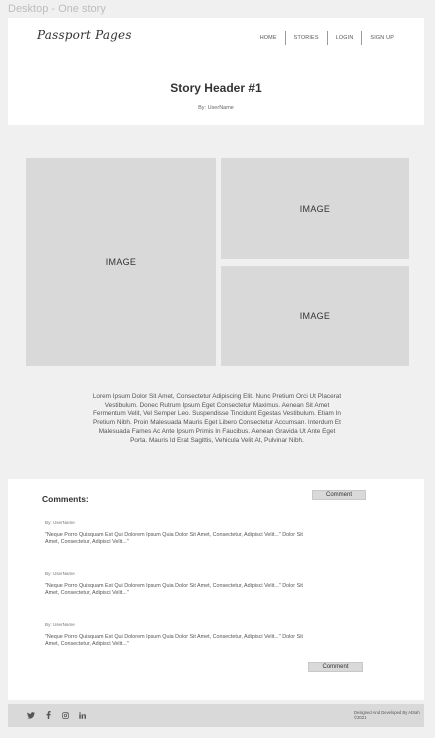 This screenshot has width=435, height=738. I want to click on frame-label: Desktop - One story, so click(57, 9).